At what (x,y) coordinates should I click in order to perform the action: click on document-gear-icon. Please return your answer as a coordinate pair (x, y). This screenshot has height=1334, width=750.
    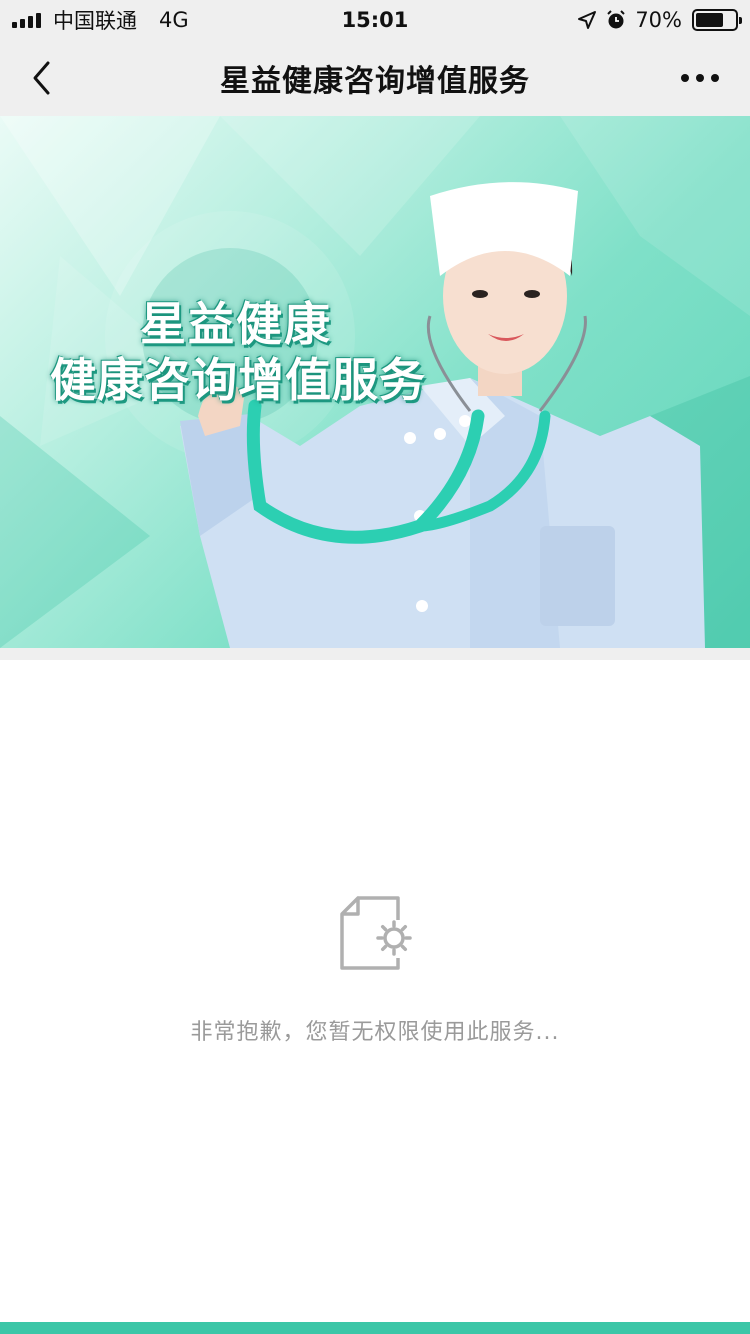
    Looking at the image, I should click on (376, 934).